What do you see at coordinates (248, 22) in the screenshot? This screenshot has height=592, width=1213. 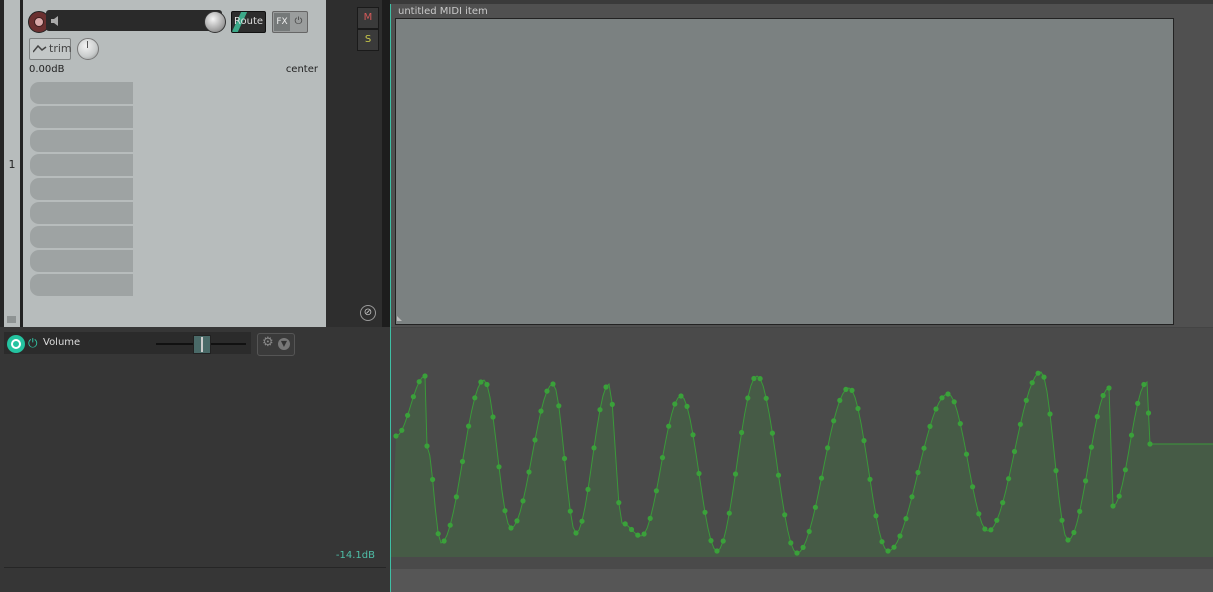 I see `route-button: Route` at bounding box center [248, 22].